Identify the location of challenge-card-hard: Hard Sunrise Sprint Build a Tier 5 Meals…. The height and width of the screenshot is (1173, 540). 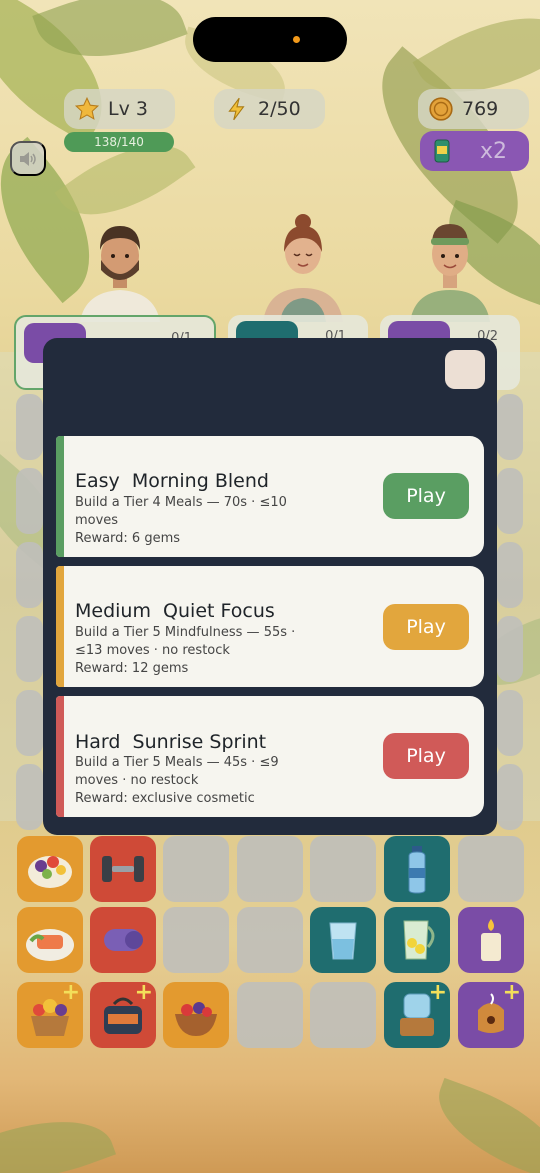
(270, 756).